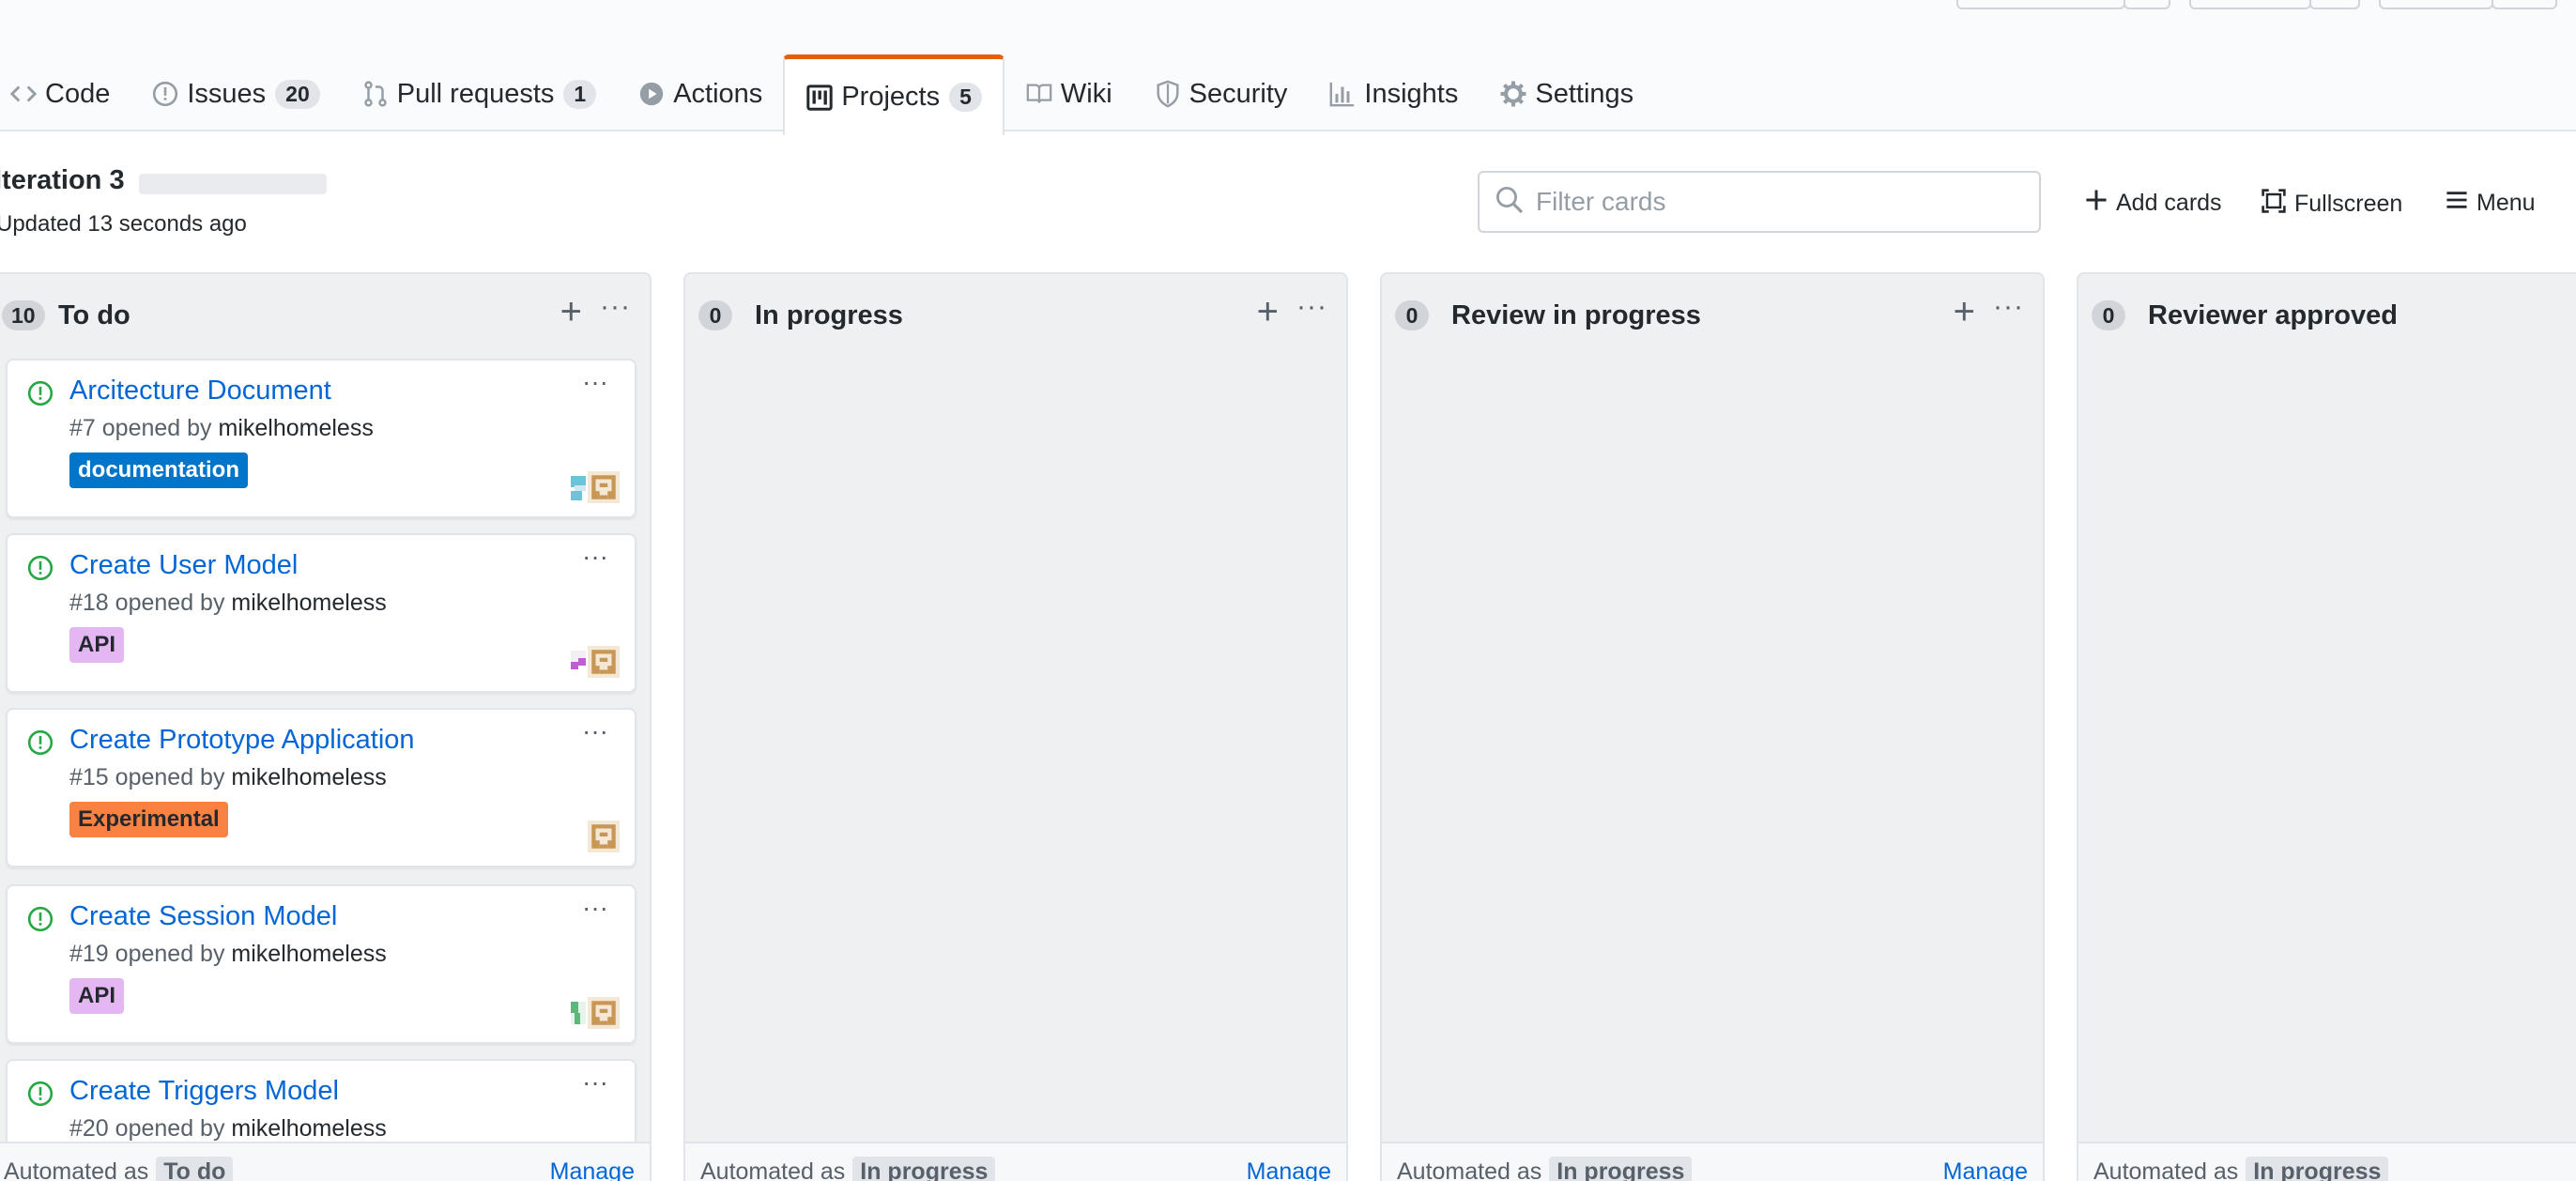 This screenshot has width=2576, height=1181. What do you see at coordinates (2506, 203) in the screenshot?
I see `menu-label: Menu` at bounding box center [2506, 203].